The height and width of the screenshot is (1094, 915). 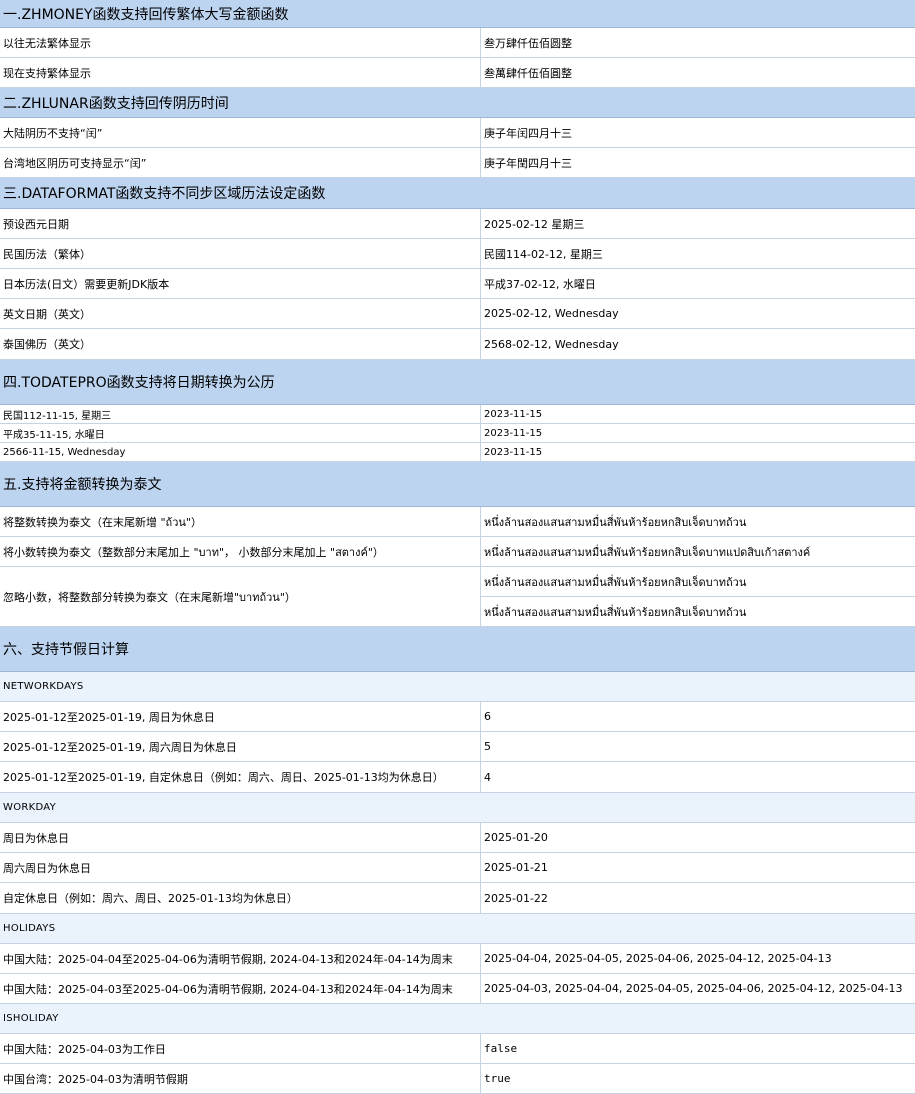 I want to click on table-row: 2566-11-15, Wednesday 2023-11-15, so click(x=457, y=452).